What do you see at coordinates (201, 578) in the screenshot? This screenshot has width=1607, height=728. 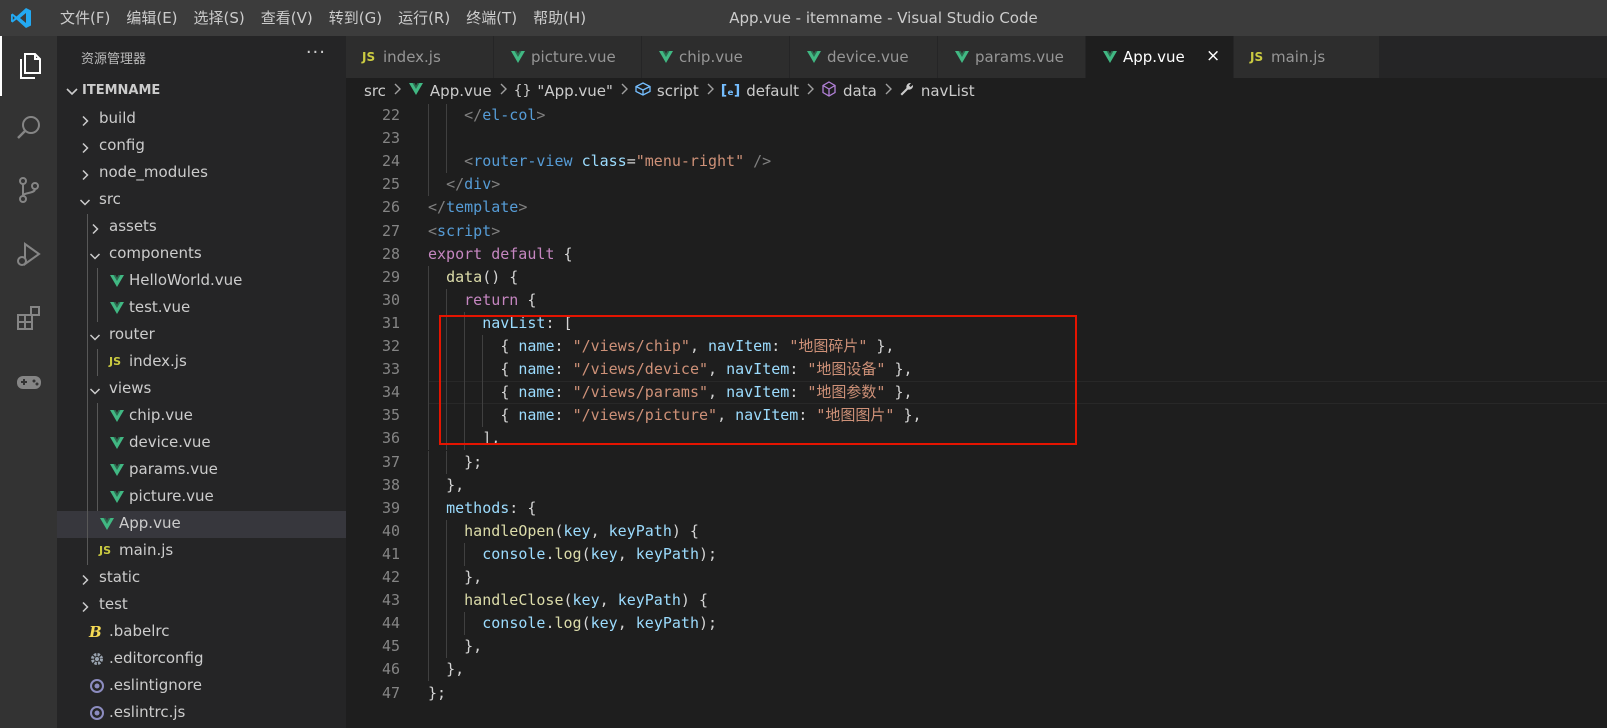 I see `folder-item: static` at bounding box center [201, 578].